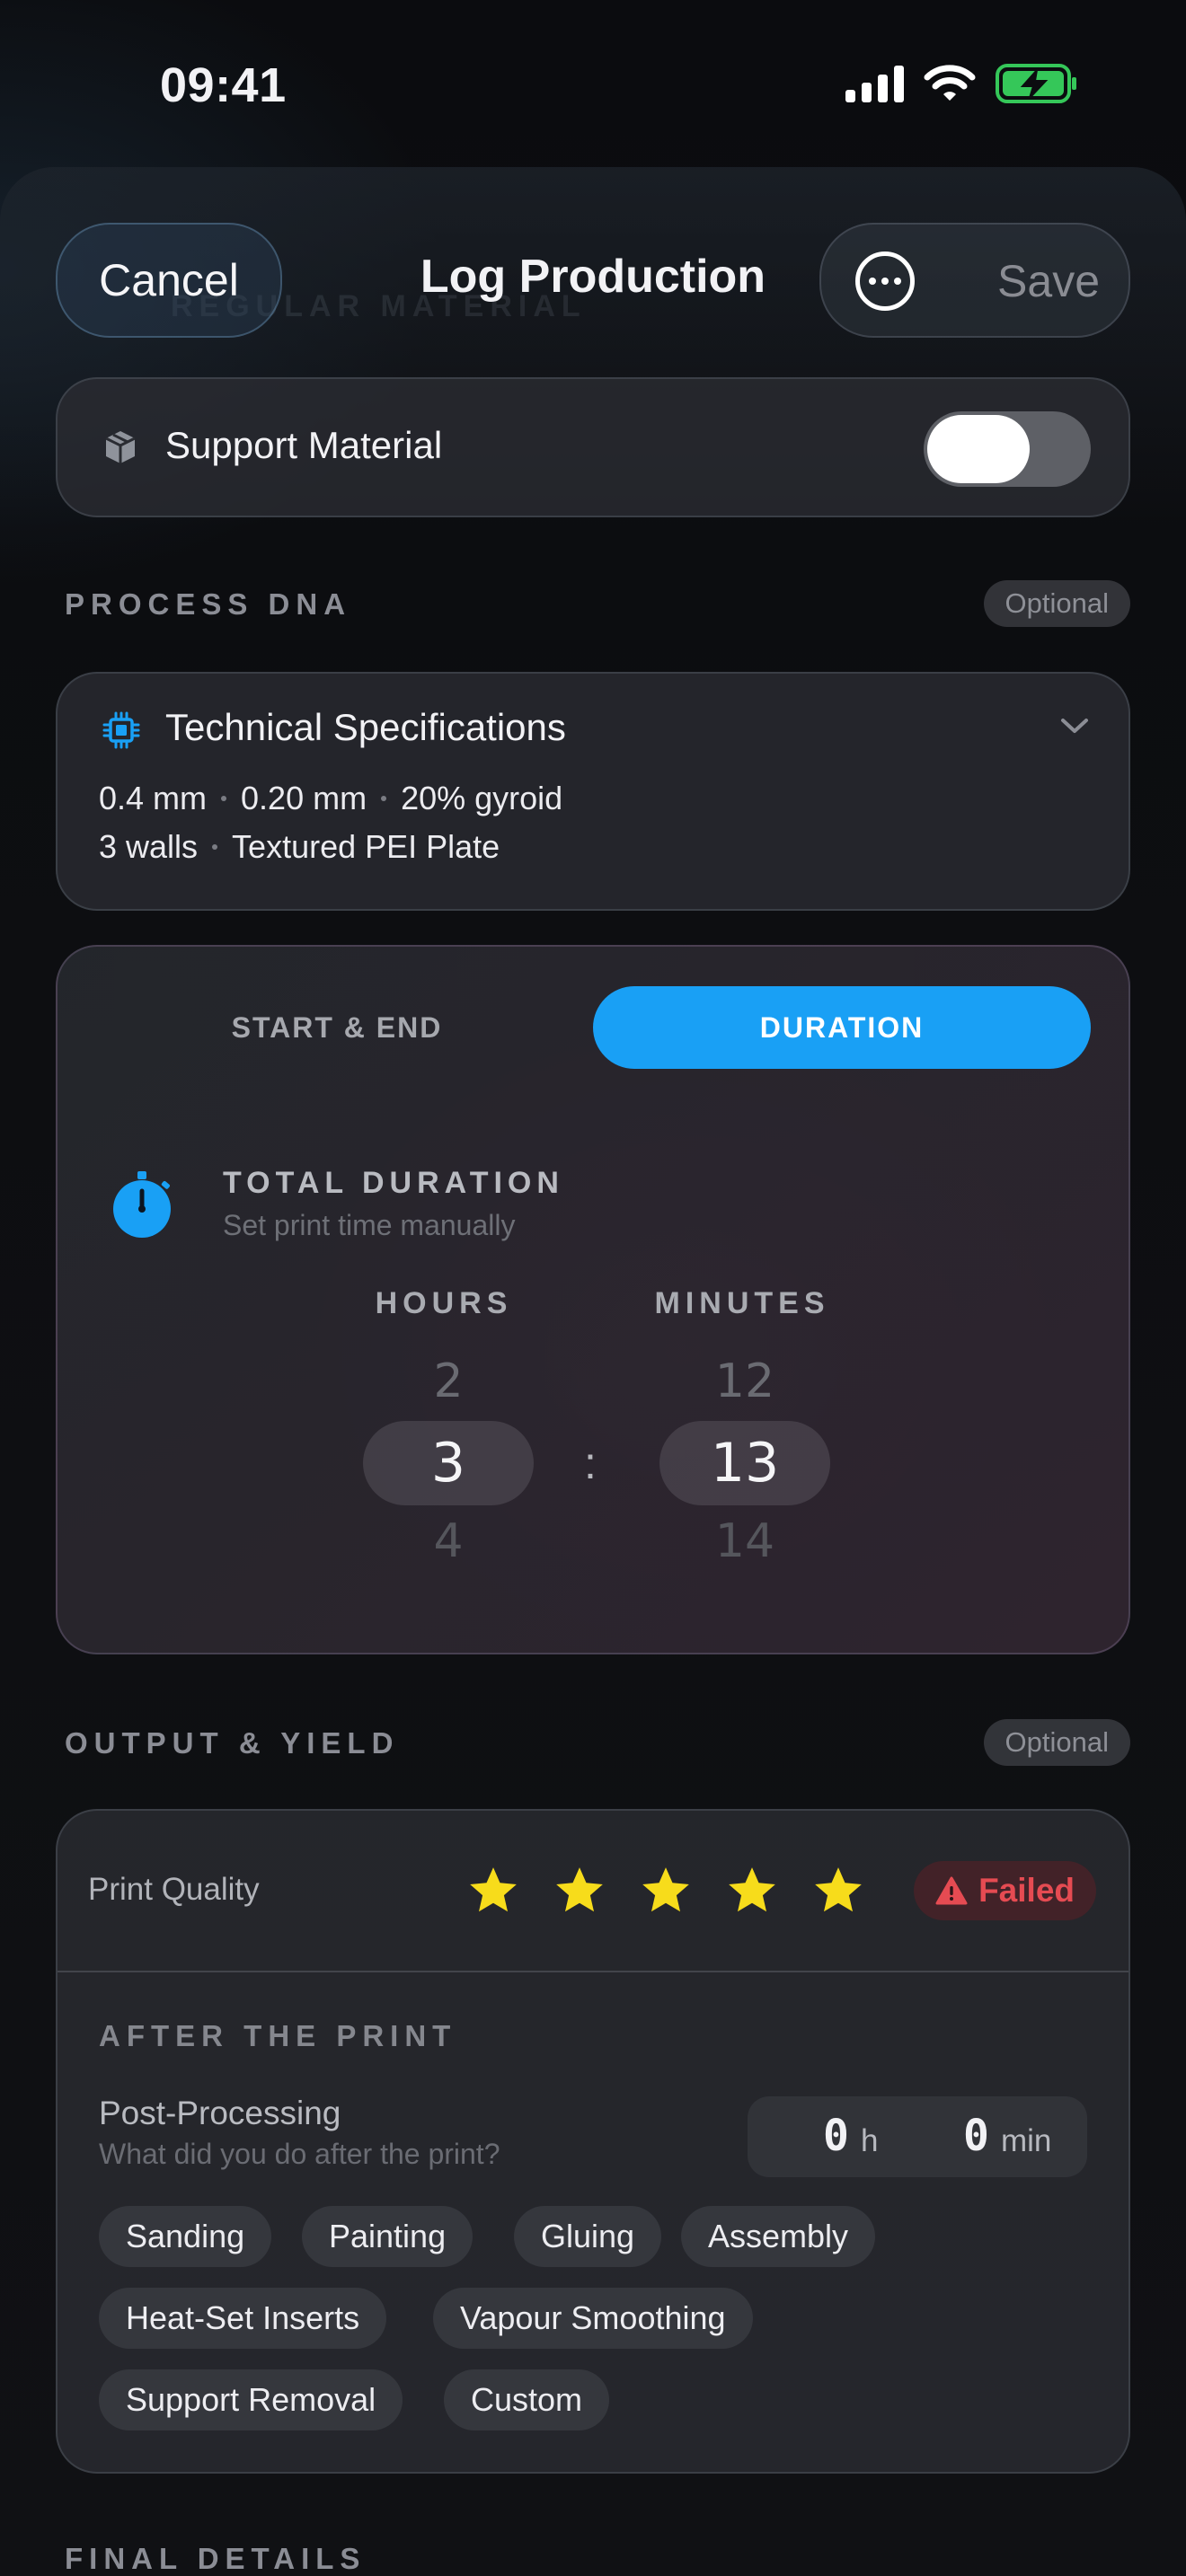 This screenshot has width=1186, height=2576. I want to click on chip-heat-set-inserts: Heat-Set Inserts, so click(243, 2318).